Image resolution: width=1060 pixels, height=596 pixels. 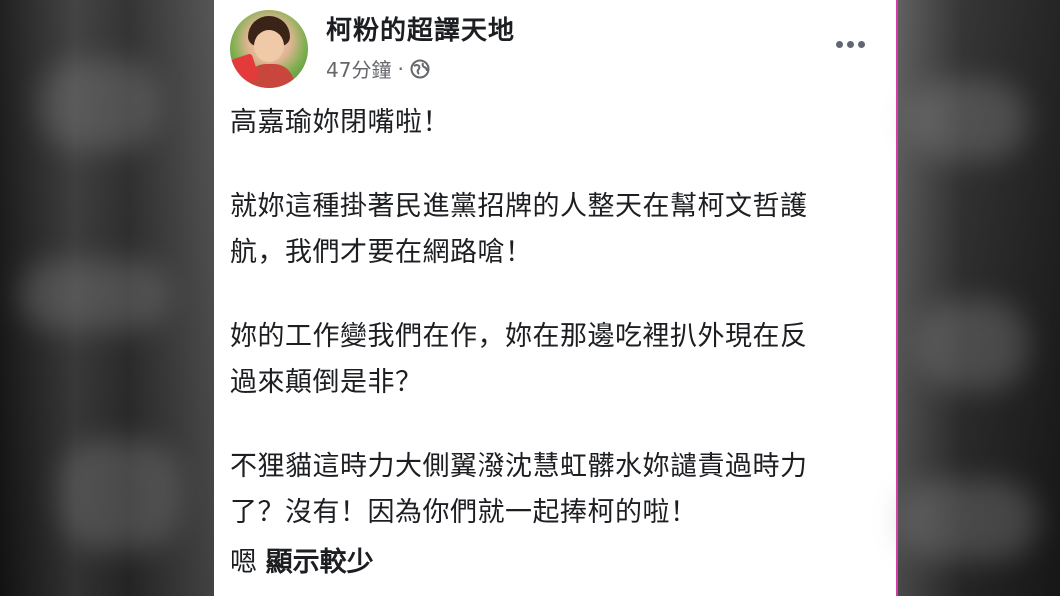 What do you see at coordinates (326, 382) in the screenshot?
I see `post-line: 過來顛倒是非？` at bounding box center [326, 382].